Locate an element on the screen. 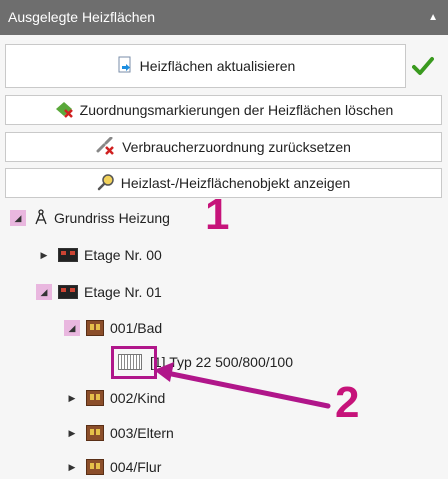  update-heating-surfaces-button: Heizflächen aktualisieren is located at coordinates (205, 66).